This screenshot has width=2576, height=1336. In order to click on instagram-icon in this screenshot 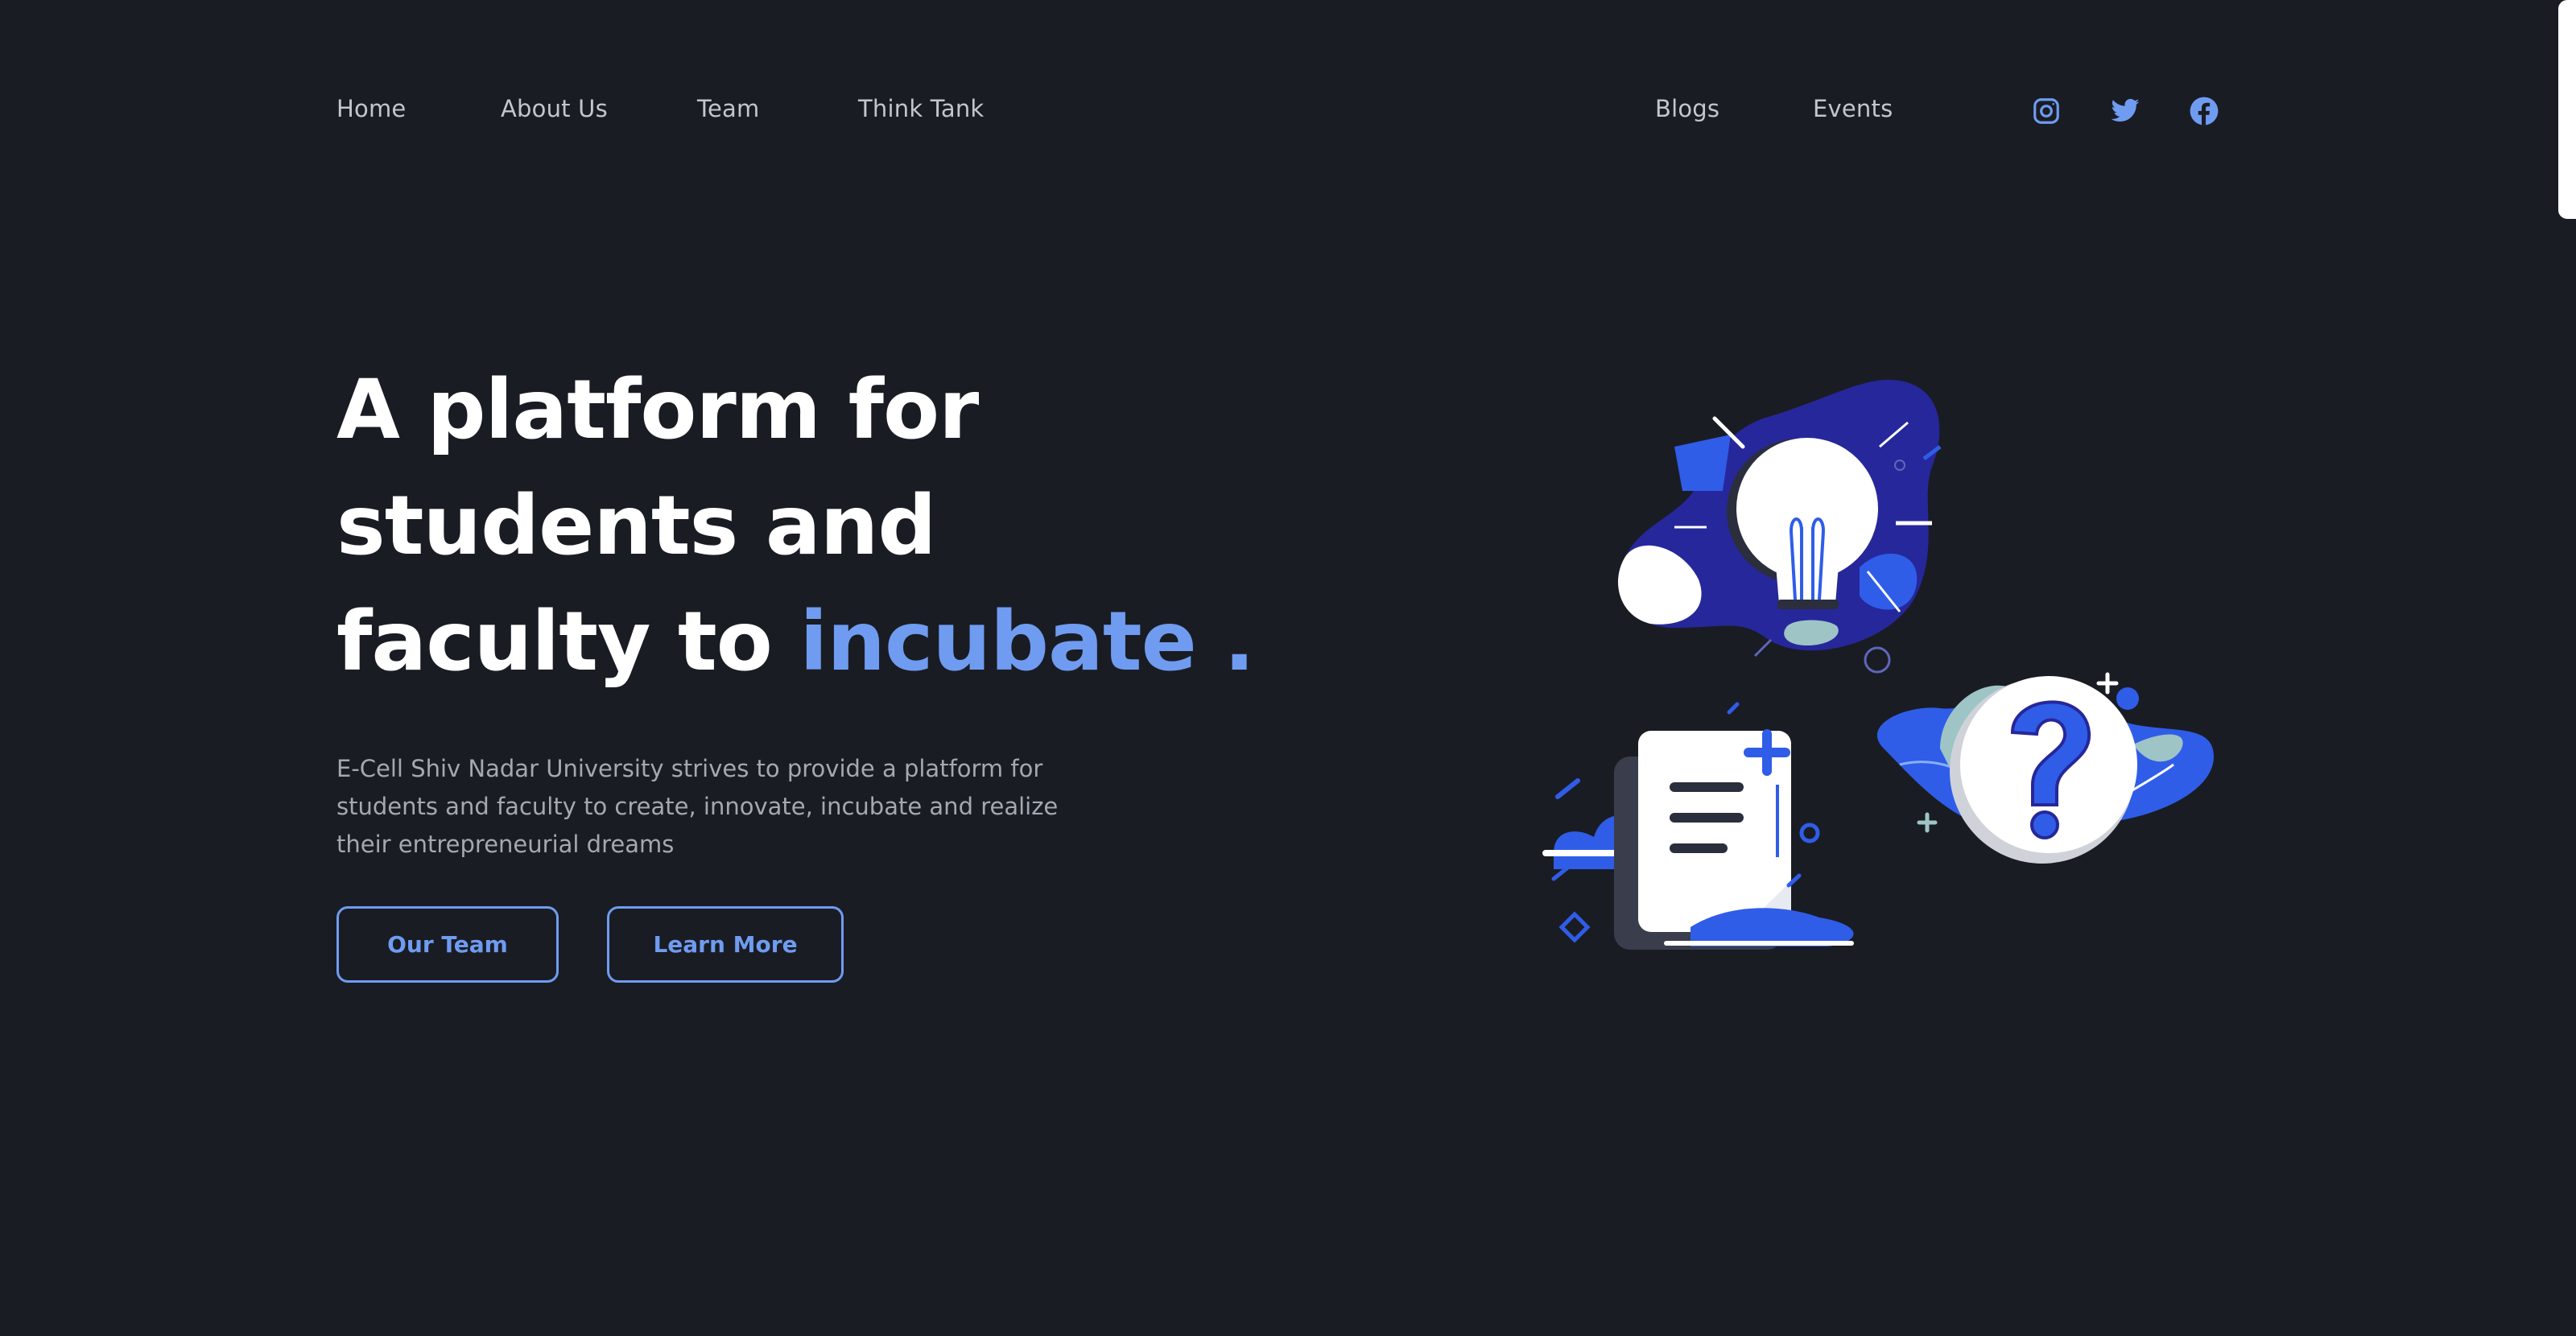, I will do `click(2046, 111)`.